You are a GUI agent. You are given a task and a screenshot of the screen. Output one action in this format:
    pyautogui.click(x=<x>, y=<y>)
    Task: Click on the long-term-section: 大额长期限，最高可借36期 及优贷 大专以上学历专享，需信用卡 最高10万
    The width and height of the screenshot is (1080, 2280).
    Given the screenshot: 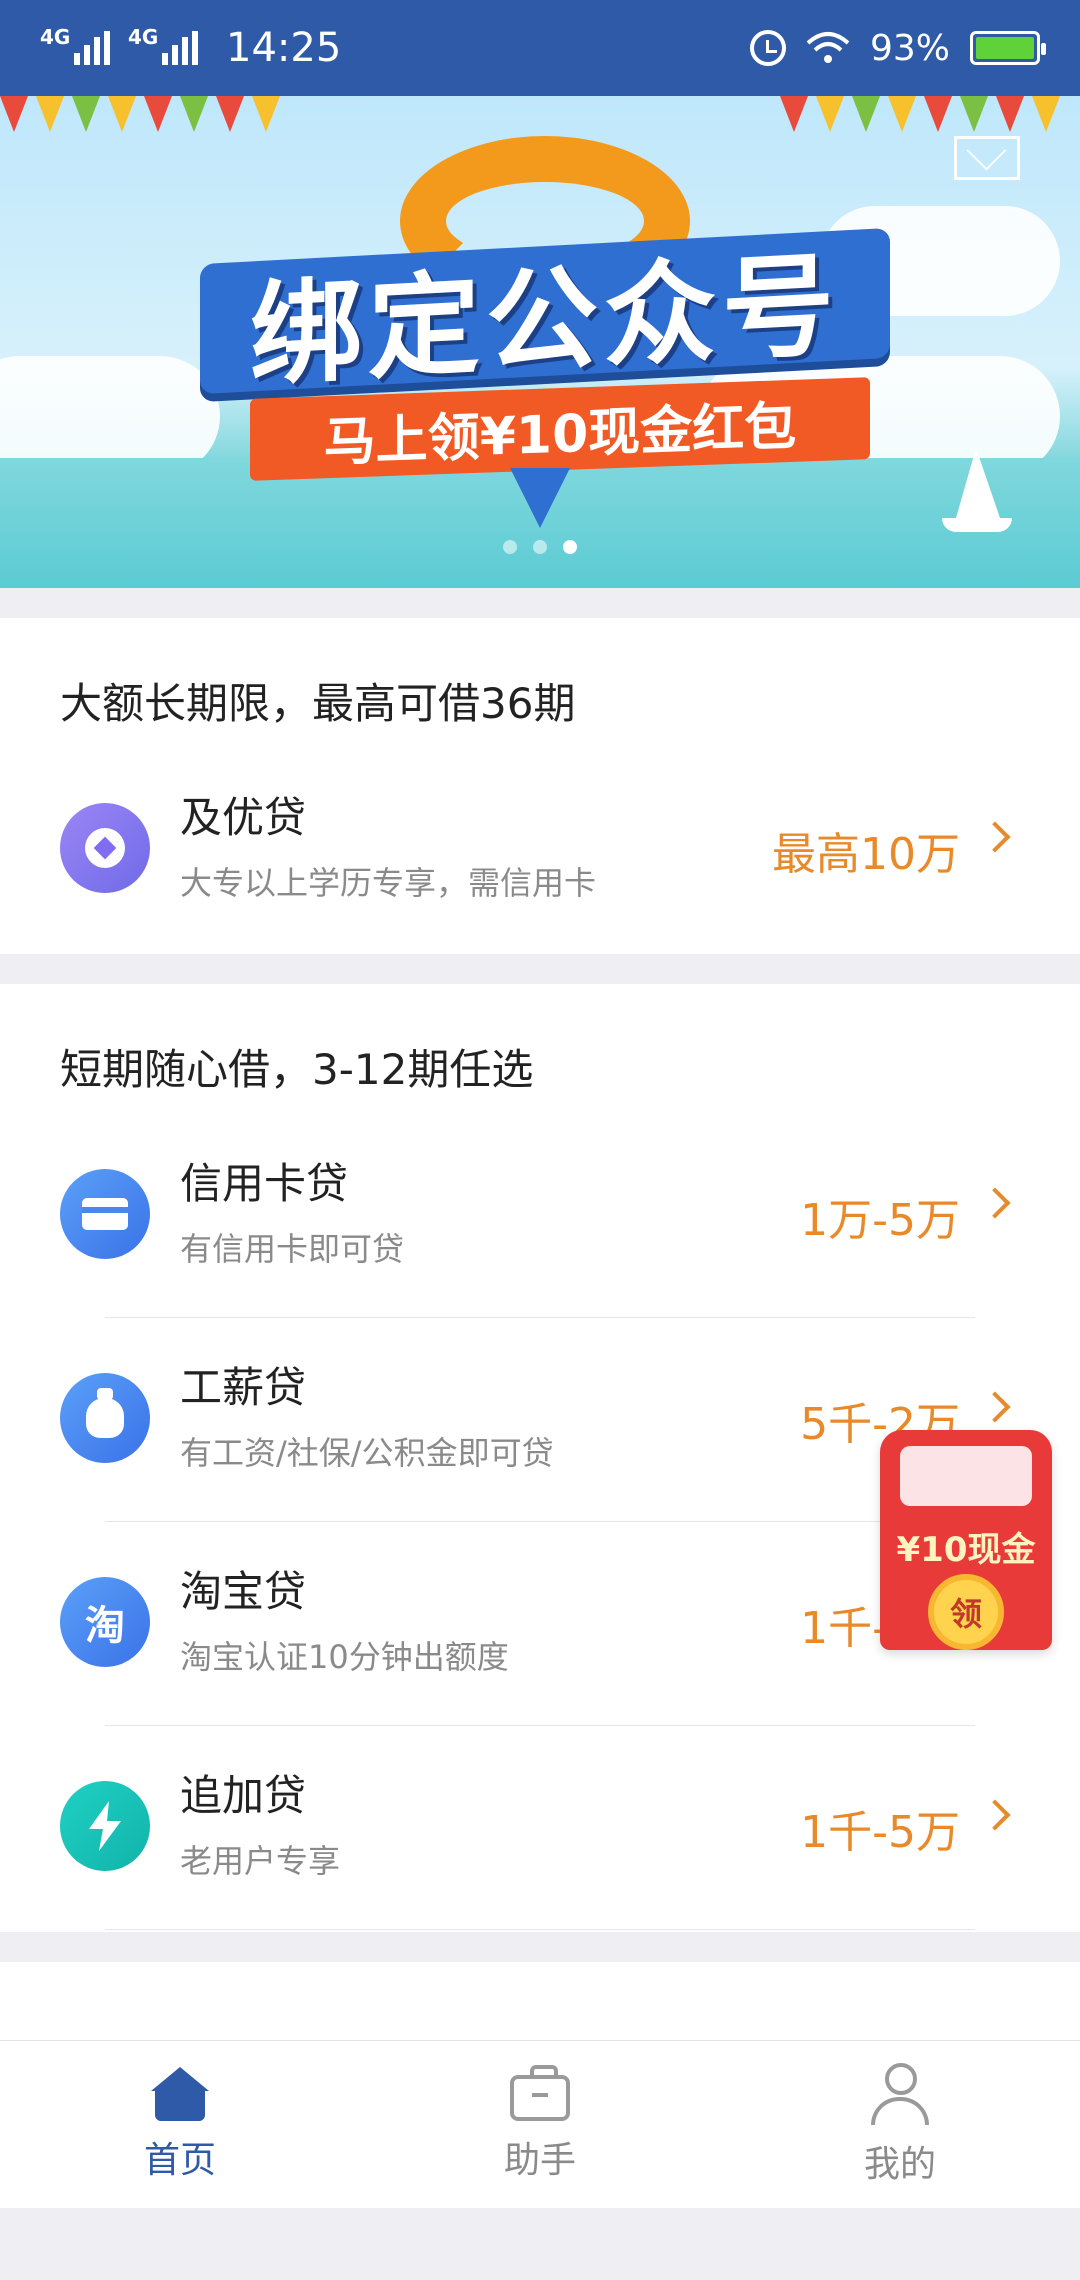 What is the action you would take?
    pyautogui.click(x=540, y=786)
    